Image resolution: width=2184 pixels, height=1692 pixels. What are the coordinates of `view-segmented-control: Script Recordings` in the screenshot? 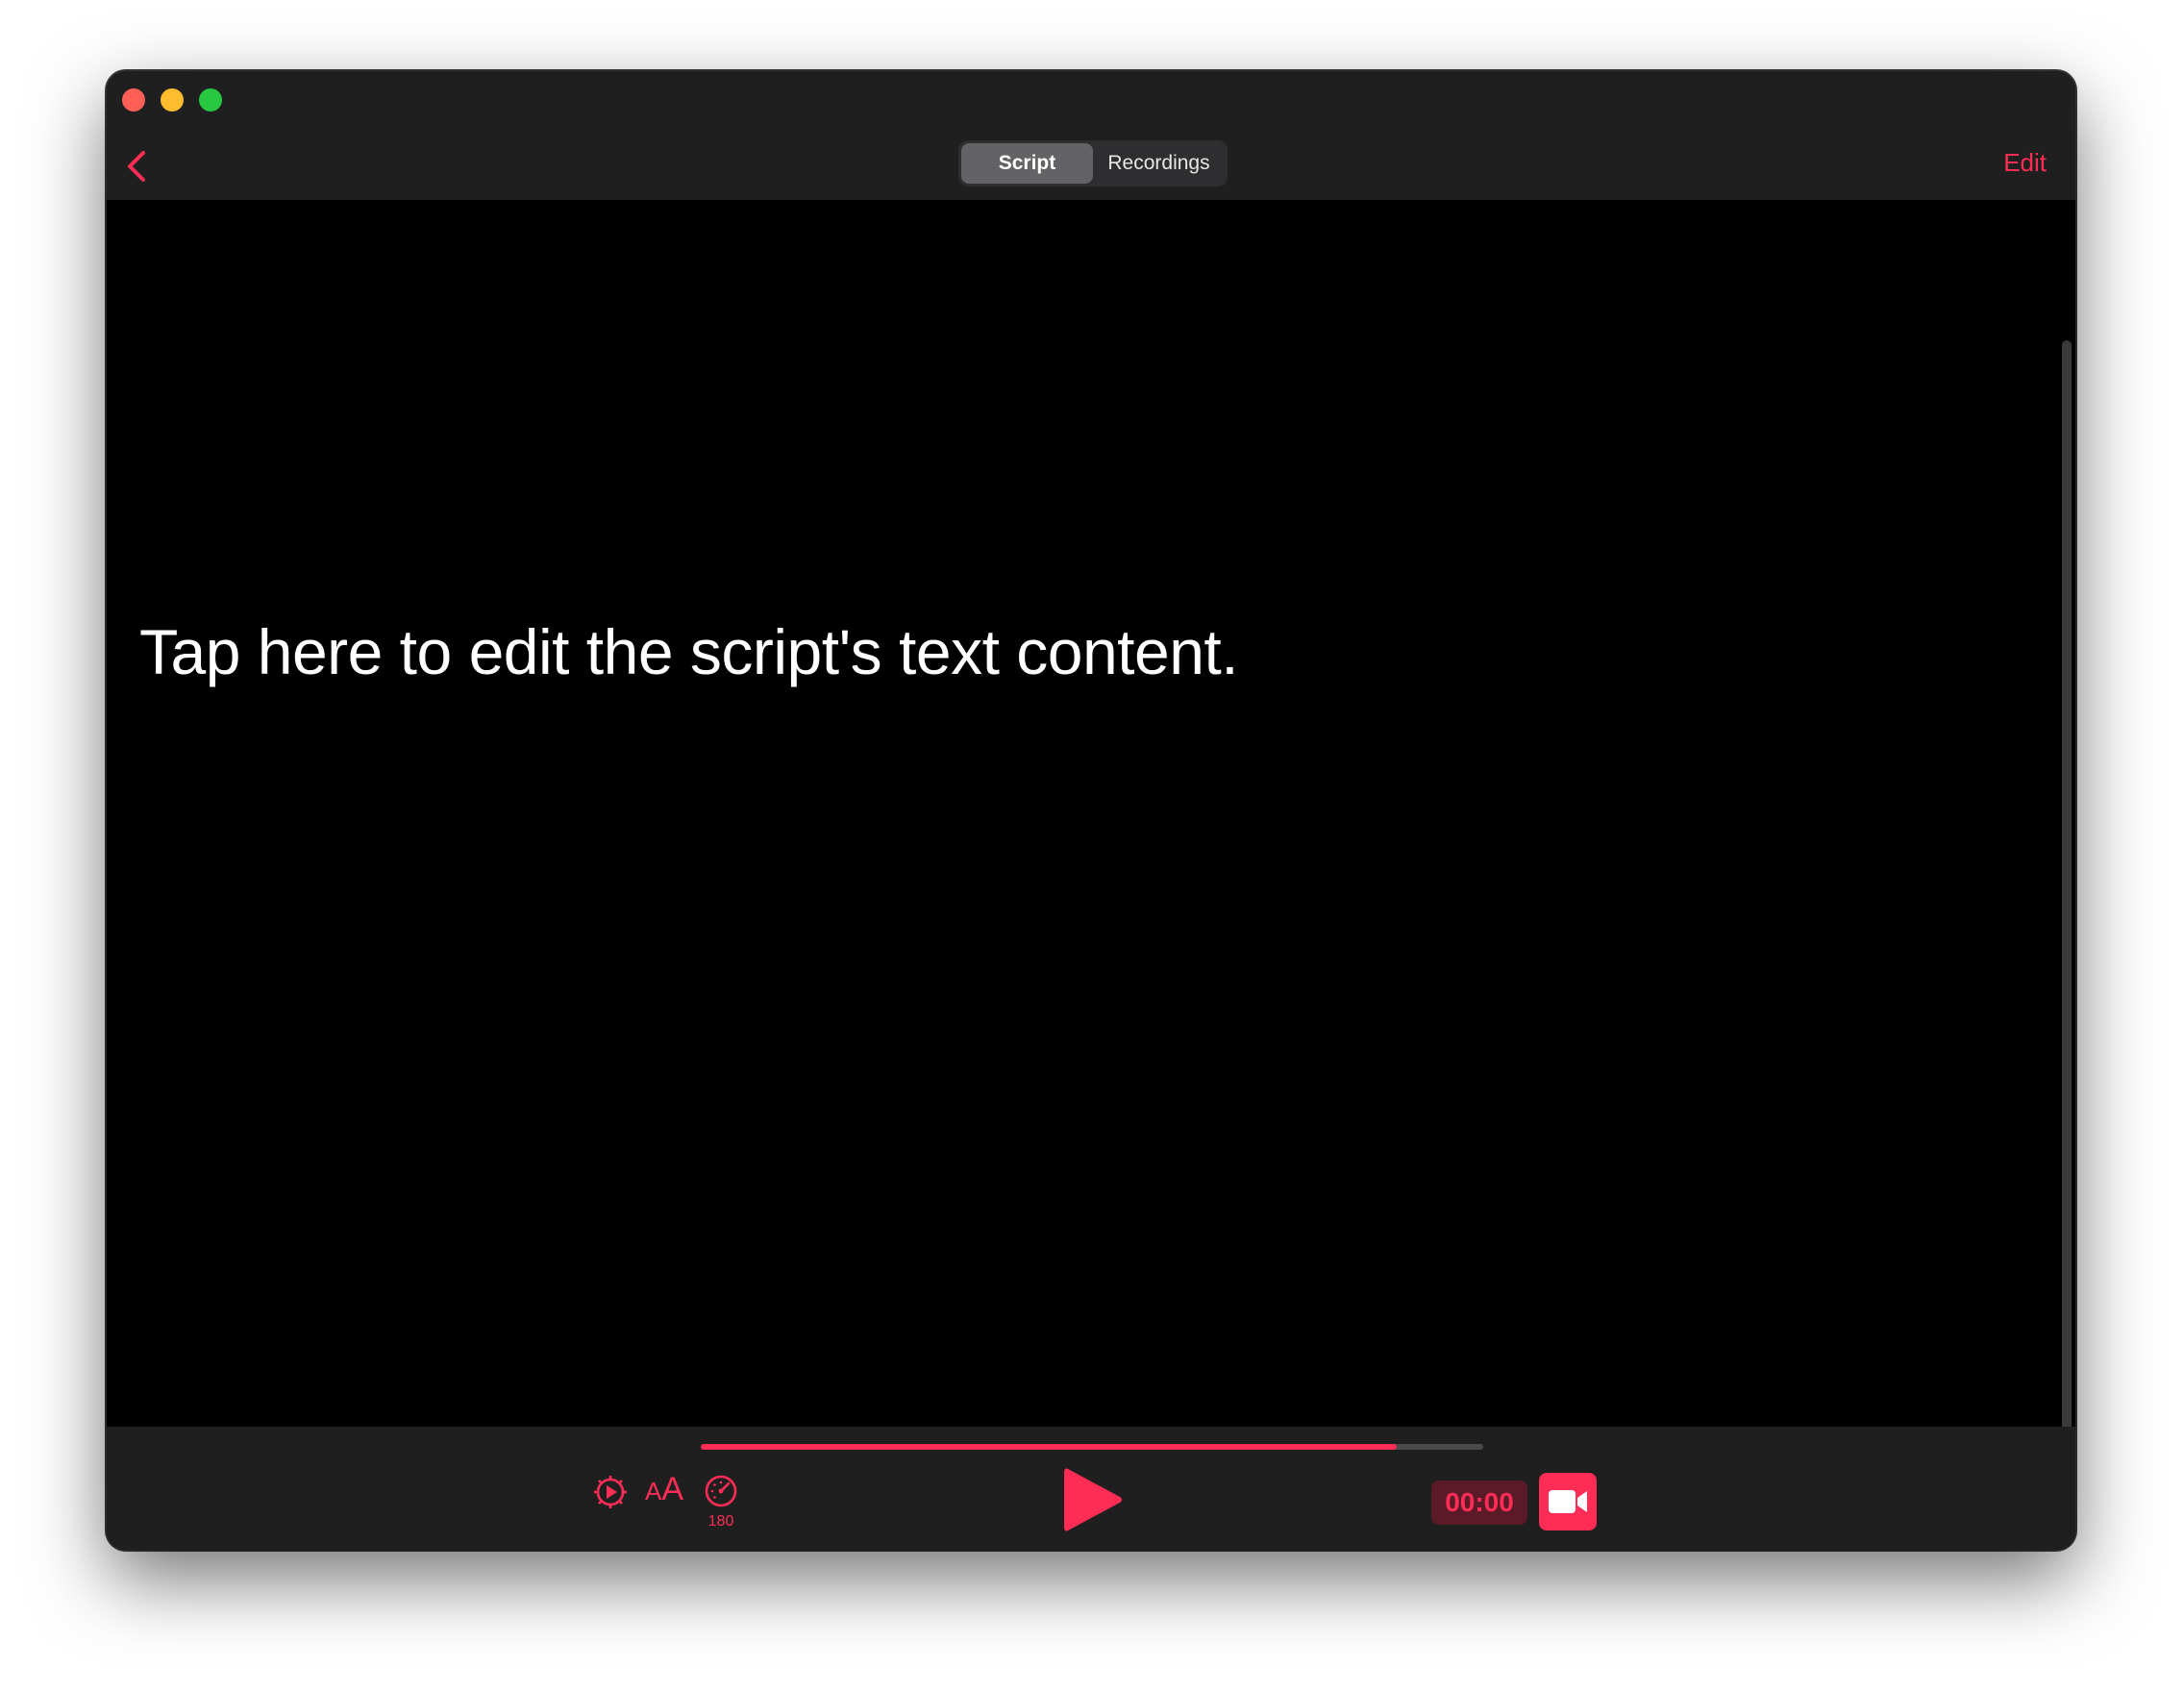 It's located at (1093, 163).